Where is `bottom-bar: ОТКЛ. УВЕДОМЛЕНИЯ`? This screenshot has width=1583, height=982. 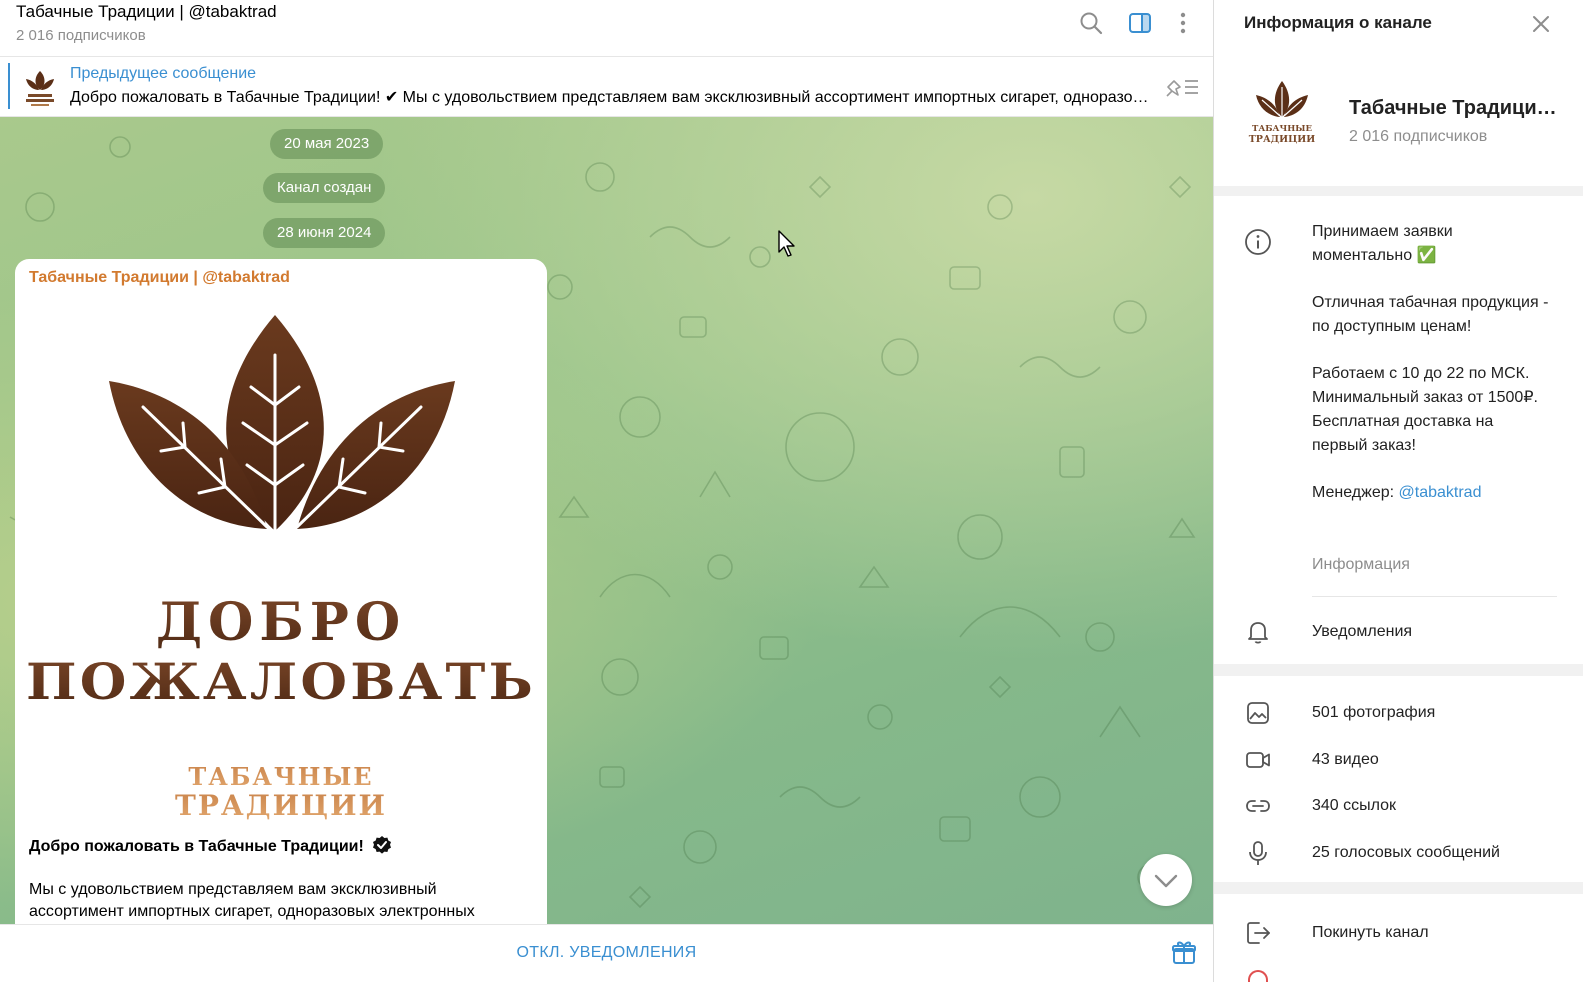
bottom-bar: ОТКЛ. УВЕДОМЛЕНИЯ is located at coordinates (606, 953).